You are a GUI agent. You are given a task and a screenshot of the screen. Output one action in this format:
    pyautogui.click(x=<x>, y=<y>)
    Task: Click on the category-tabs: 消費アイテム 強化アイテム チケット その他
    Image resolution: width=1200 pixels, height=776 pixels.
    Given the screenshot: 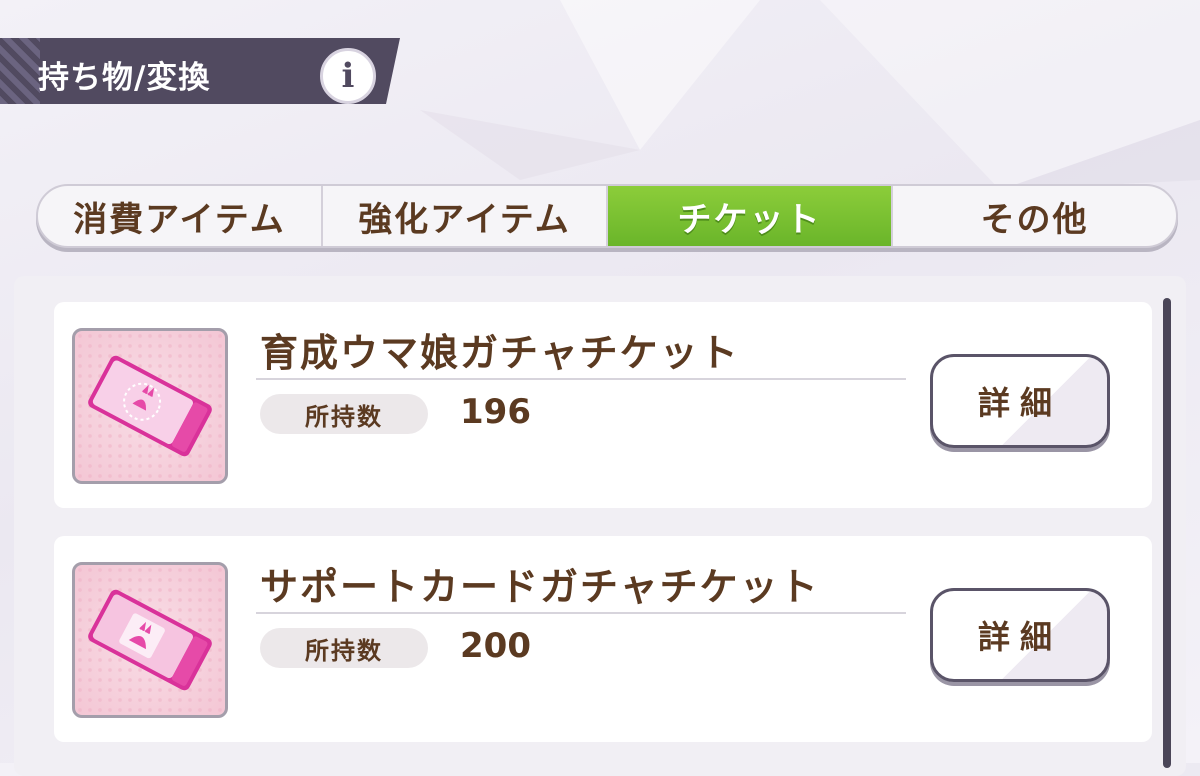 What is the action you would take?
    pyautogui.click(x=607, y=216)
    